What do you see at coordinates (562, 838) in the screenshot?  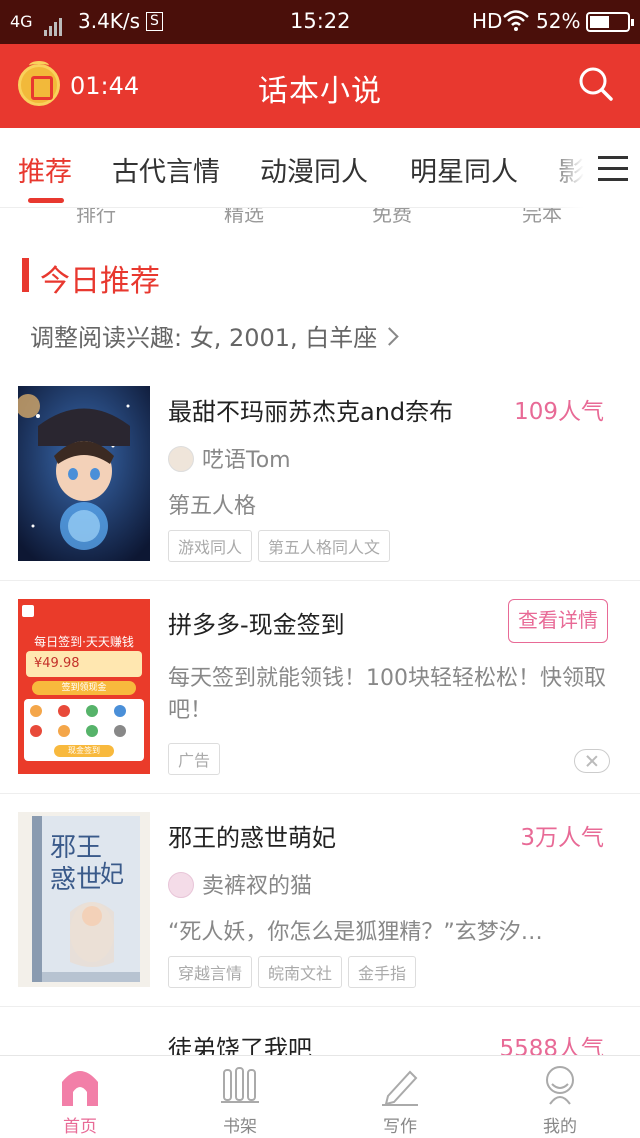 I see `popularity-count: 3万人气` at bounding box center [562, 838].